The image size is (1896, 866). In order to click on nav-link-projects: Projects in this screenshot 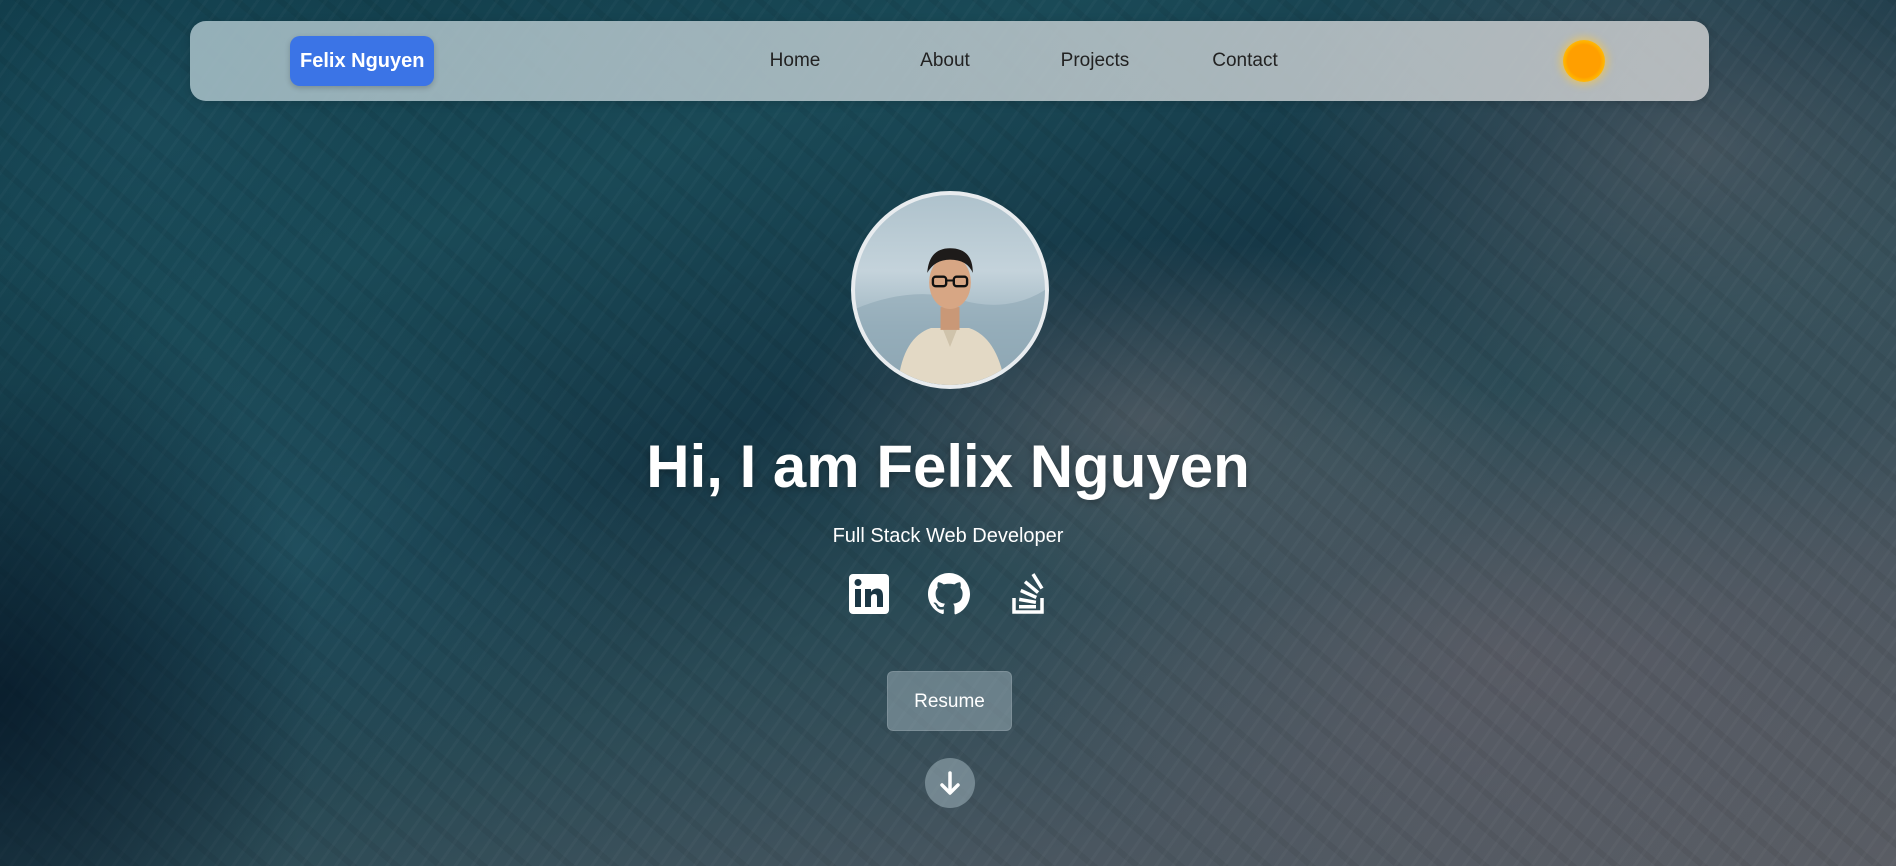, I will do `click(1095, 61)`.